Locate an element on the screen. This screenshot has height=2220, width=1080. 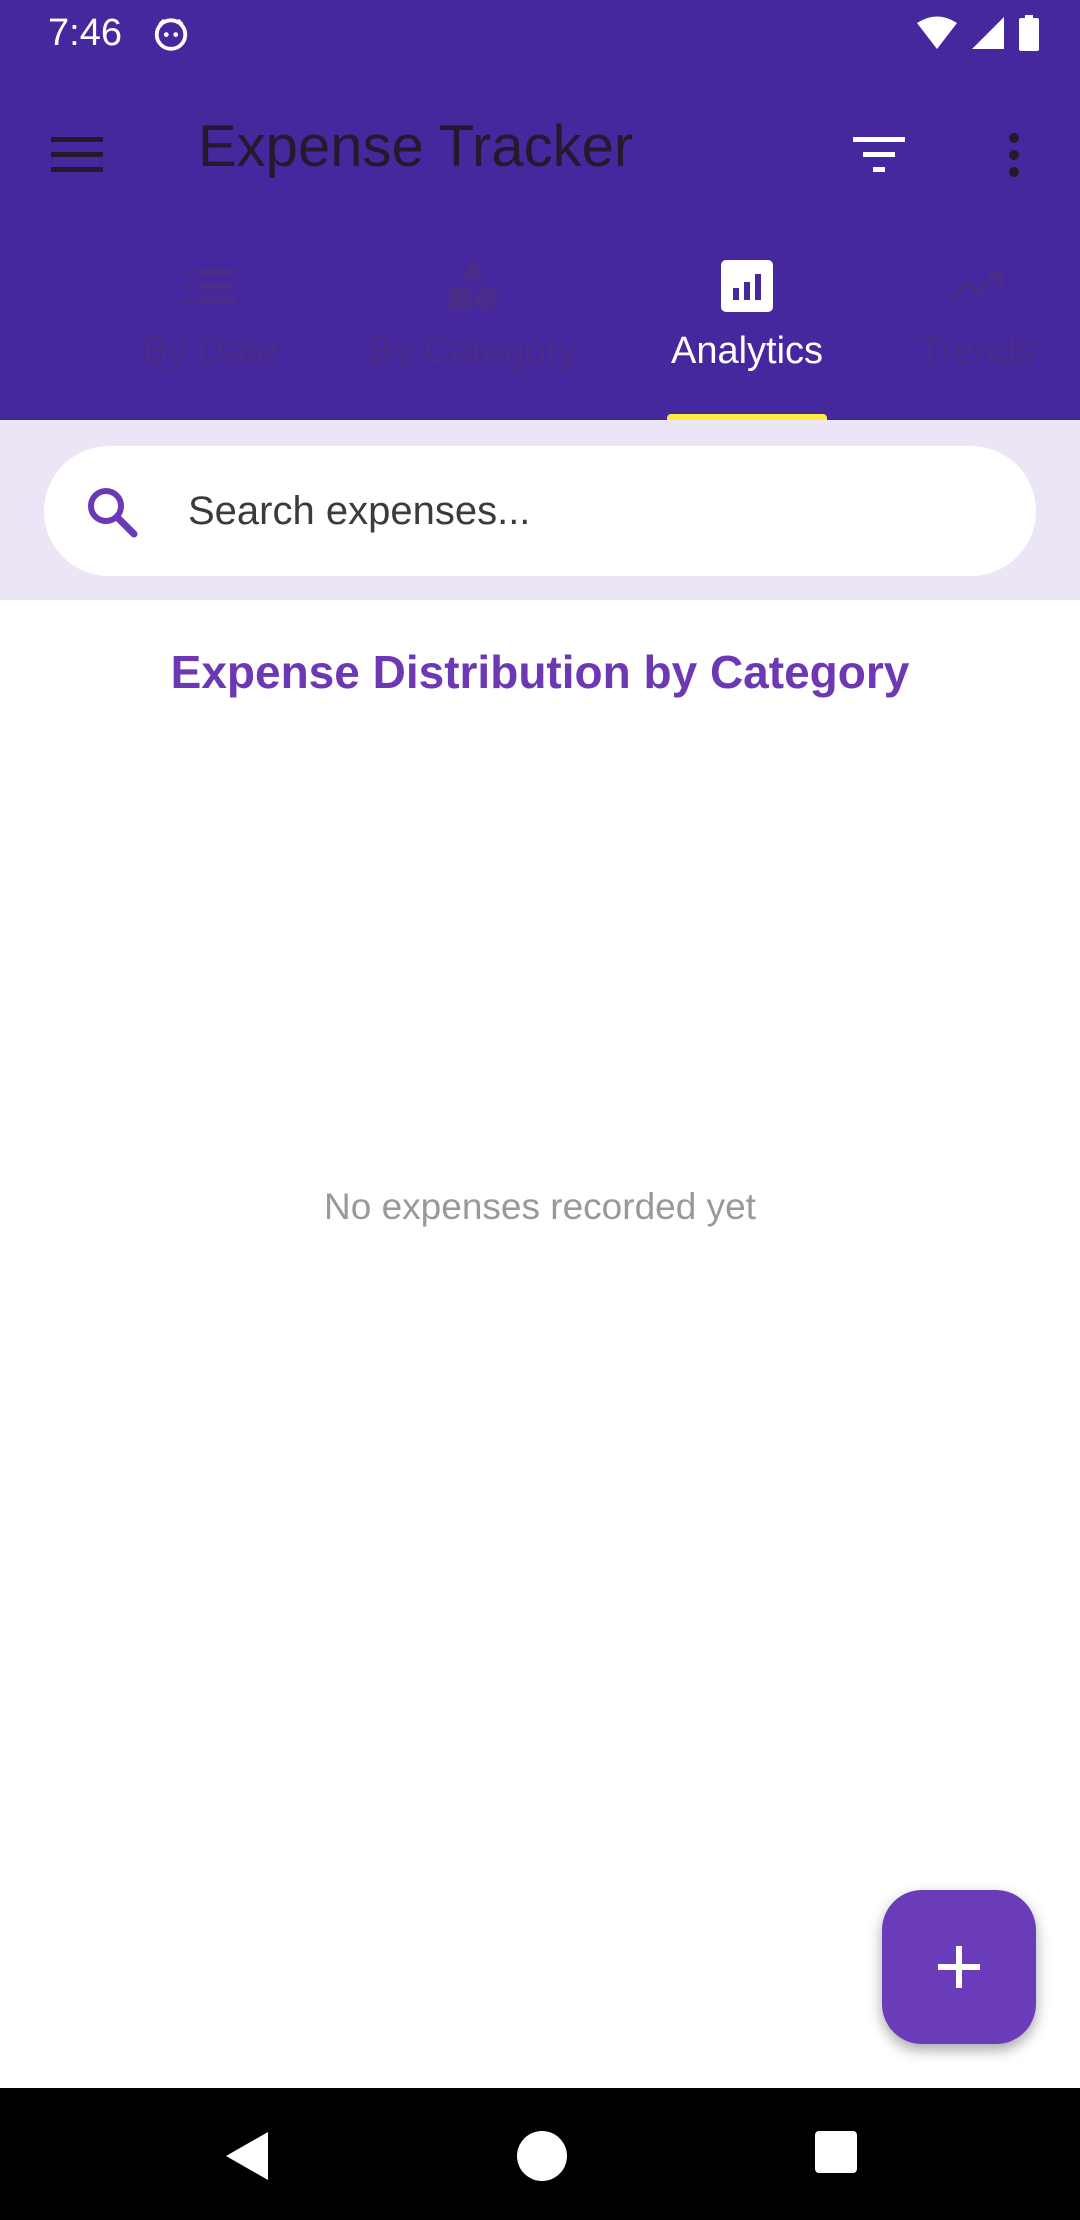
search-area is located at coordinates (540, 510).